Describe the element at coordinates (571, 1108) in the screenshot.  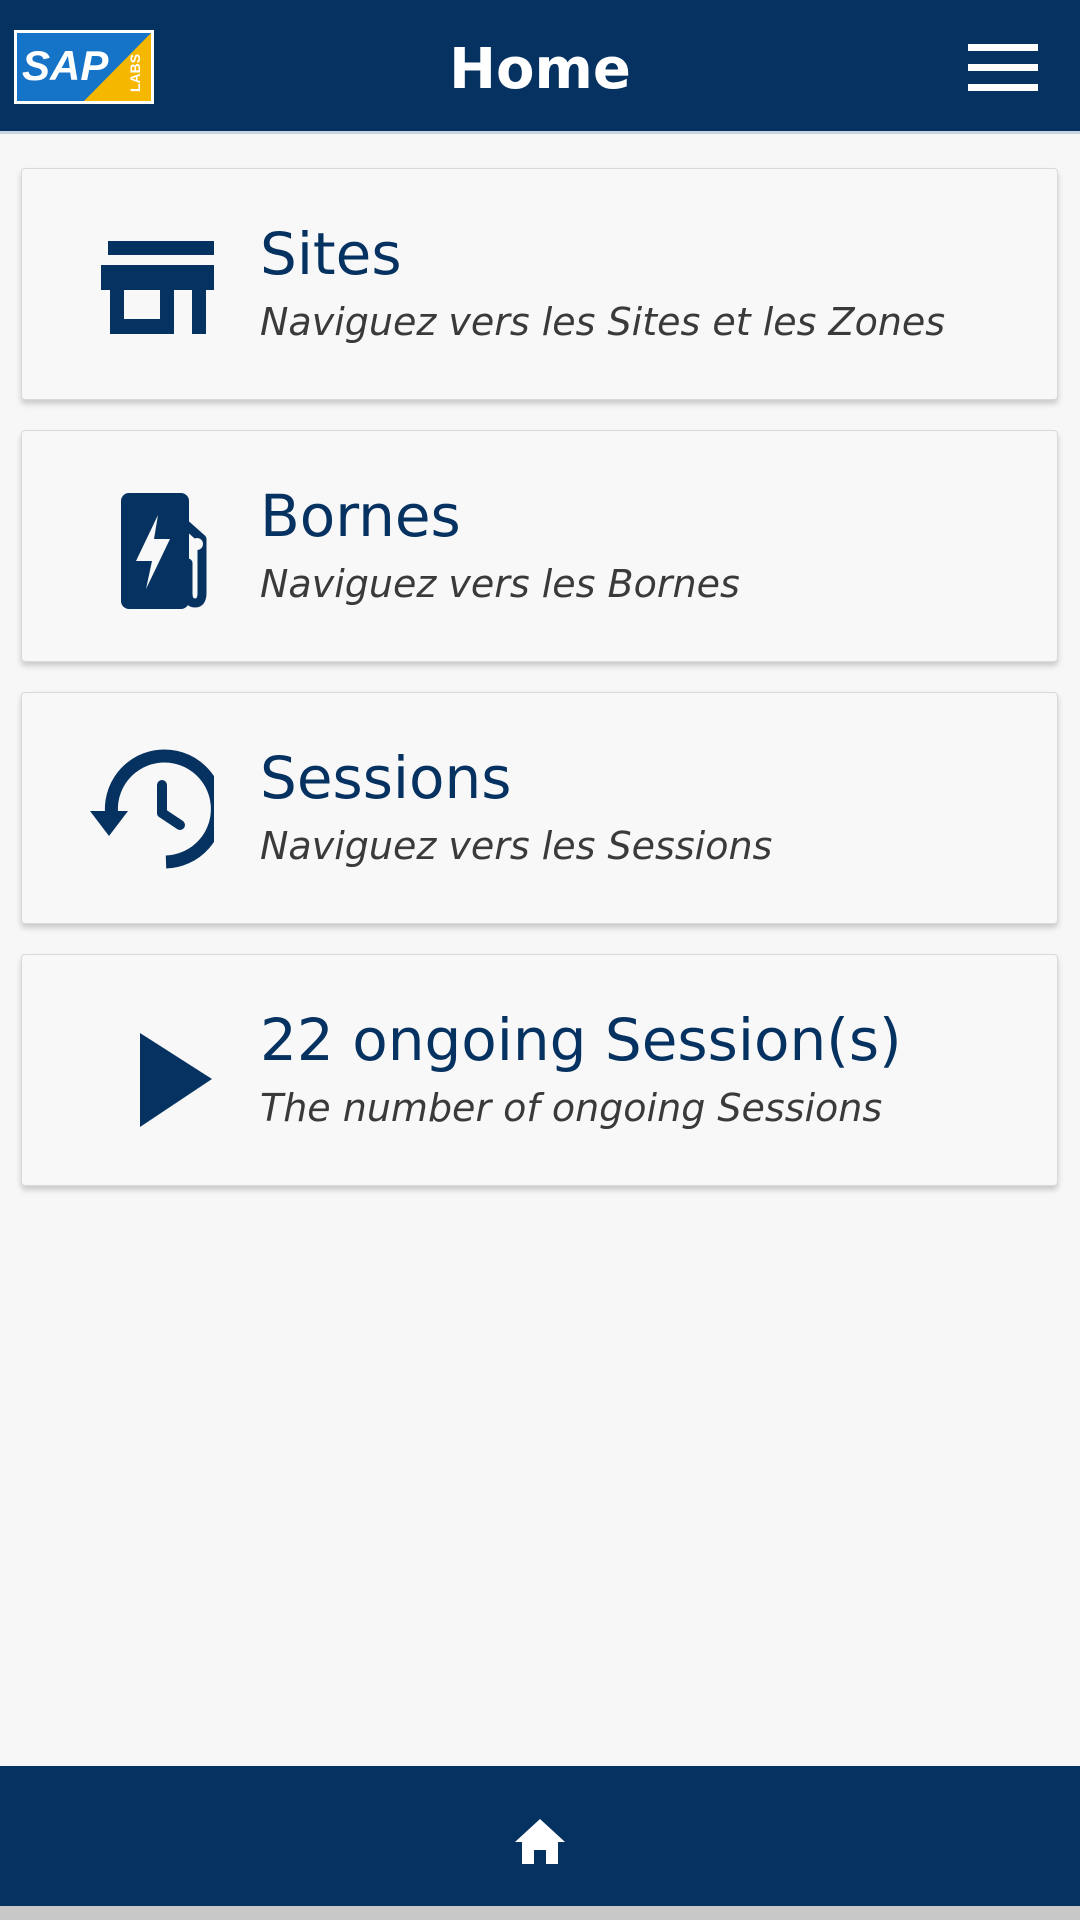
I see `card-subtitle: The number of ongoing Sessions` at that location.